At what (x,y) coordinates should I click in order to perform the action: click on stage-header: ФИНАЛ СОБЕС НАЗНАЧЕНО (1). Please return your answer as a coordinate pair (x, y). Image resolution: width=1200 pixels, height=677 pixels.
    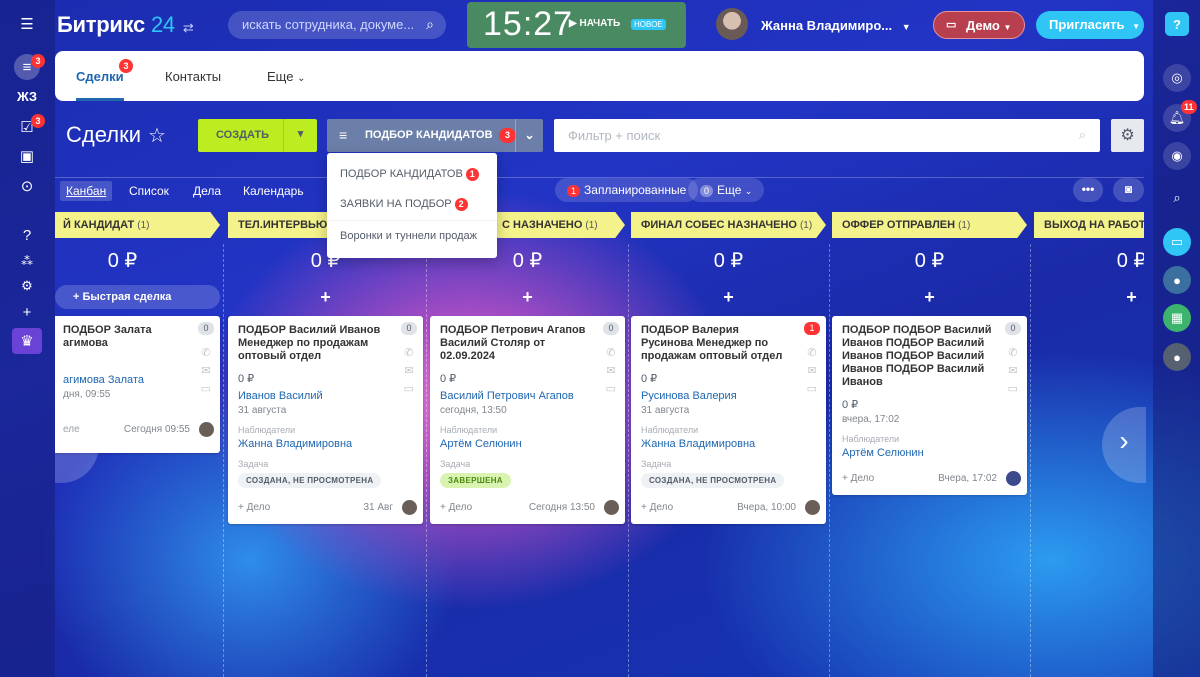
    Looking at the image, I should click on (728, 225).